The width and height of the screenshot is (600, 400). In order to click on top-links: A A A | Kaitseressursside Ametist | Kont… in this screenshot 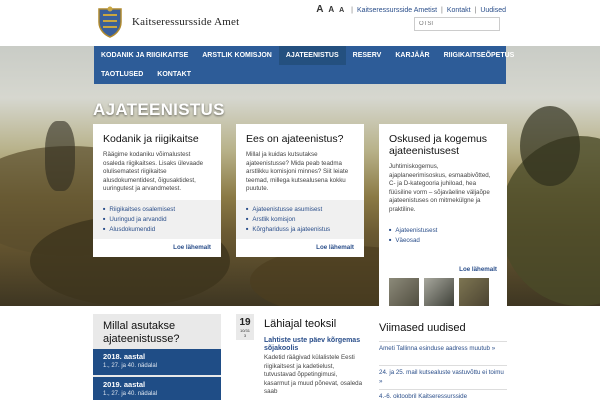, I will do `click(411, 9)`.